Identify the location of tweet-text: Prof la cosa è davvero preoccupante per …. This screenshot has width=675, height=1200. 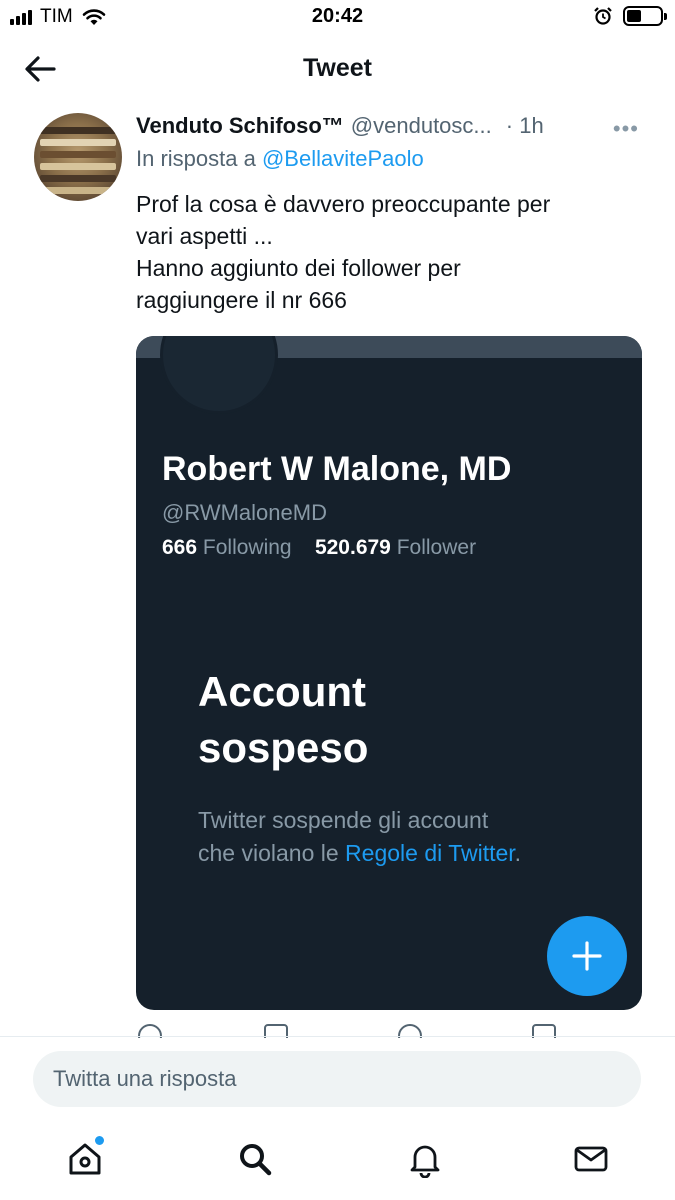
(386, 252).